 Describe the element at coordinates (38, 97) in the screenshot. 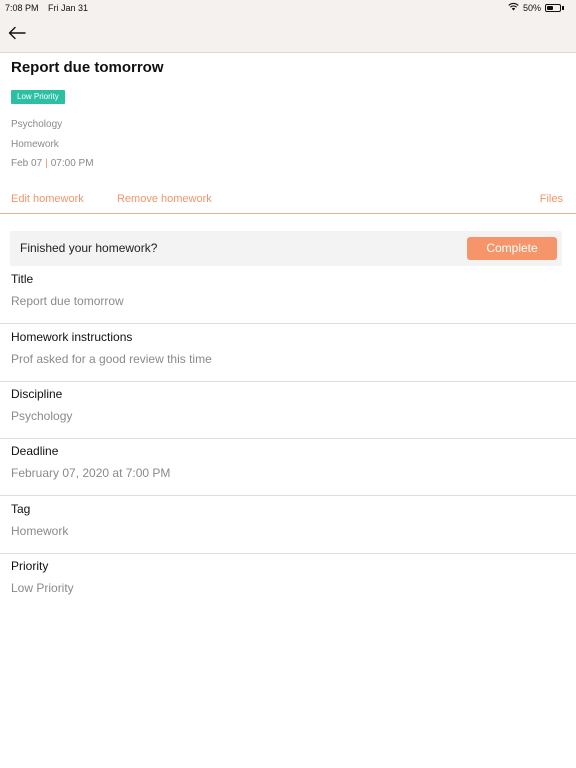

I see `priority-badge: Low Priority` at that location.